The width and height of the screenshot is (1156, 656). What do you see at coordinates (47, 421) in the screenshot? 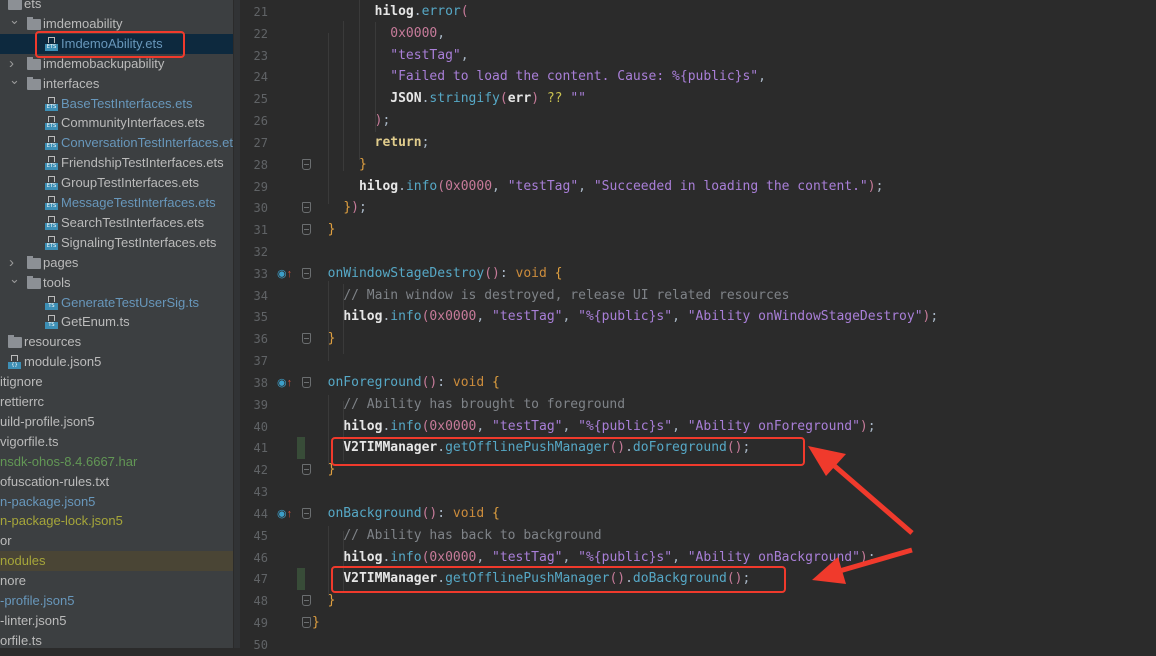
I see `tree-item-label: uild-profile.json5` at bounding box center [47, 421].